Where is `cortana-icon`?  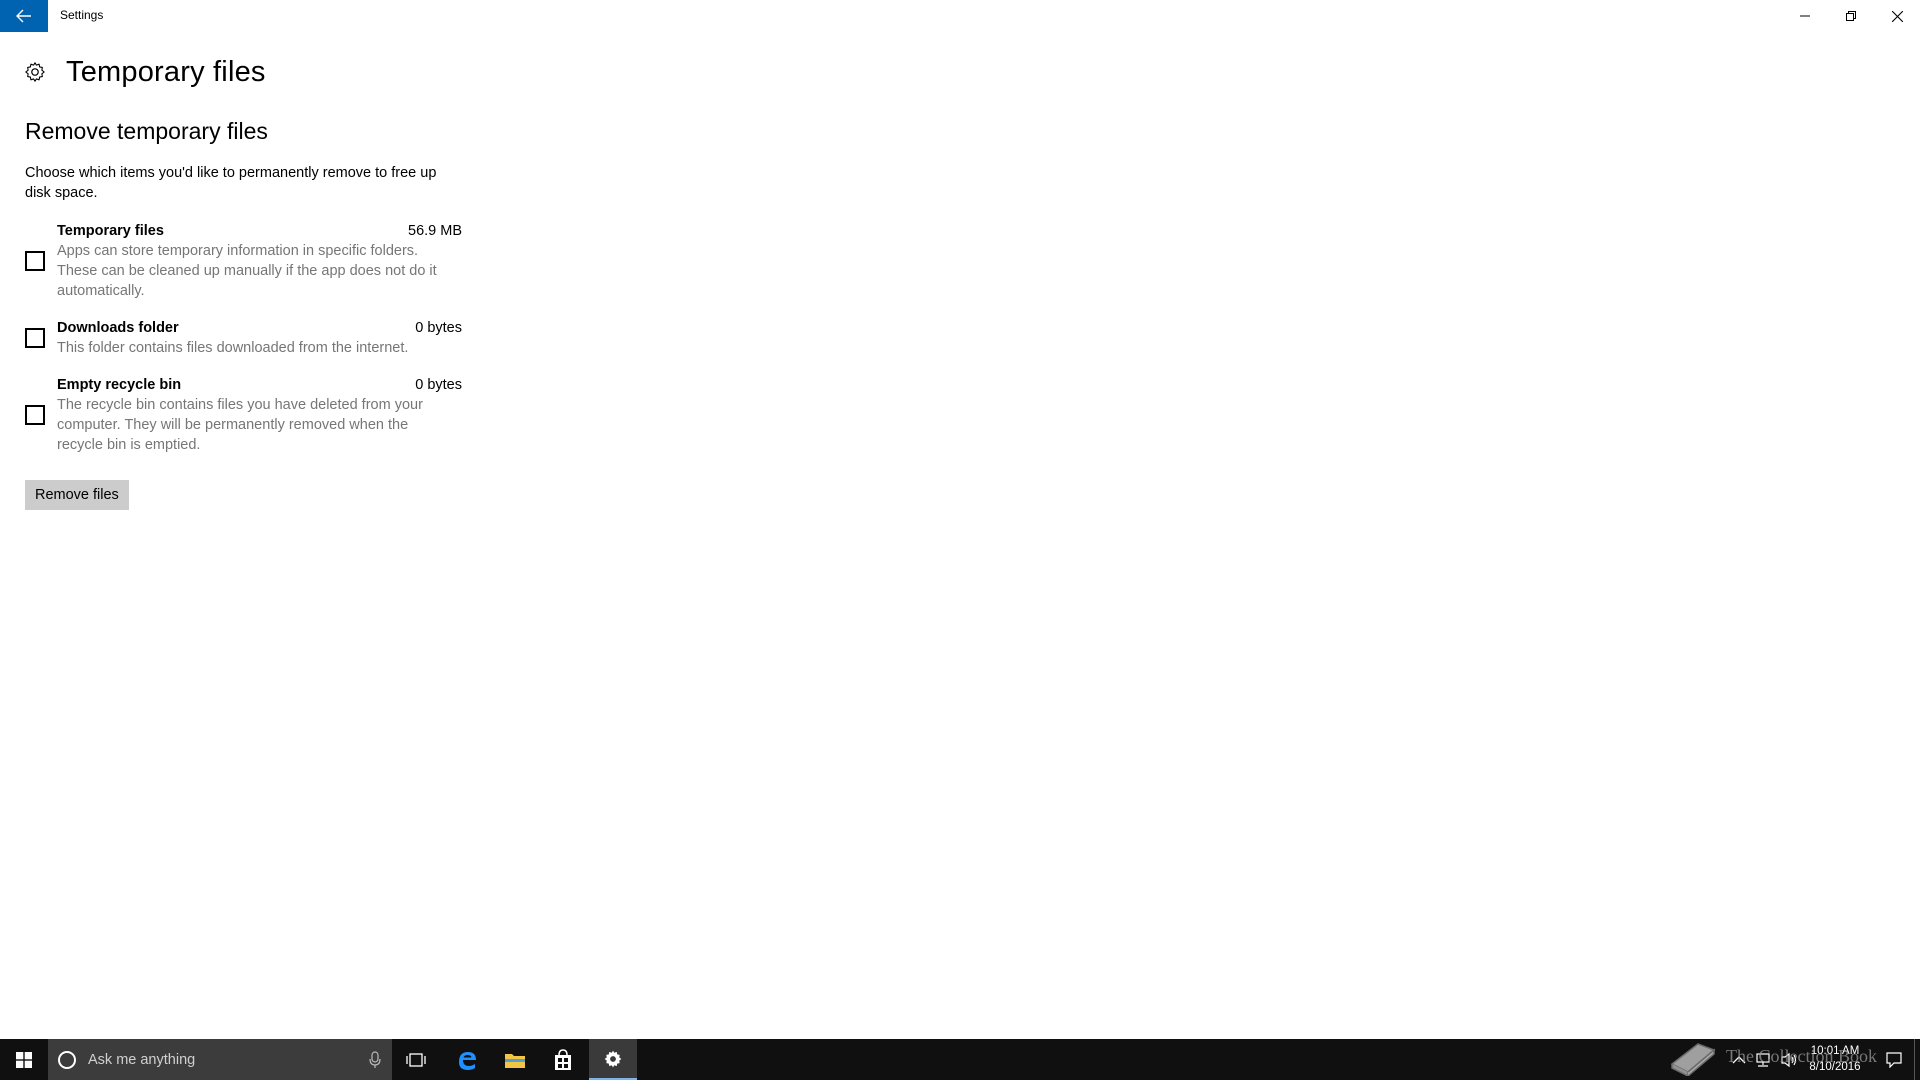 cortana-icon is located at coordinates (67, 1059).